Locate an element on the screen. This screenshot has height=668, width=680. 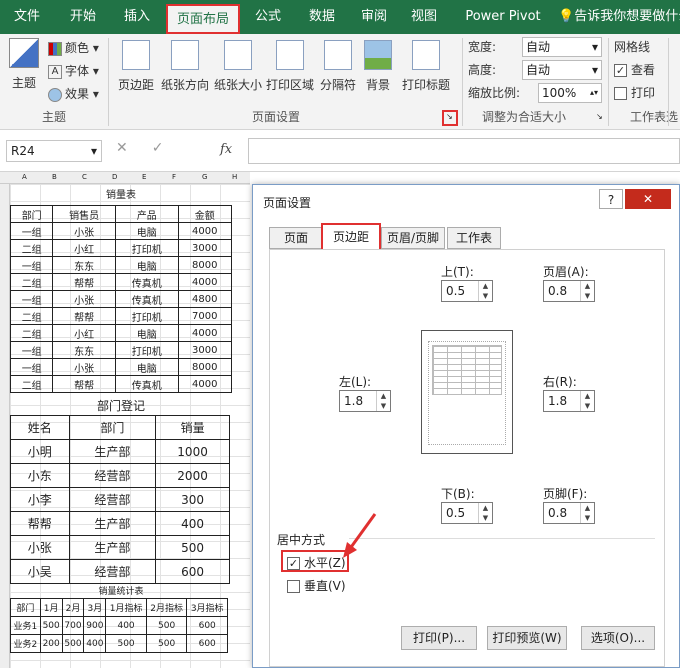
column-header: C is located at coordinates (84, 177).